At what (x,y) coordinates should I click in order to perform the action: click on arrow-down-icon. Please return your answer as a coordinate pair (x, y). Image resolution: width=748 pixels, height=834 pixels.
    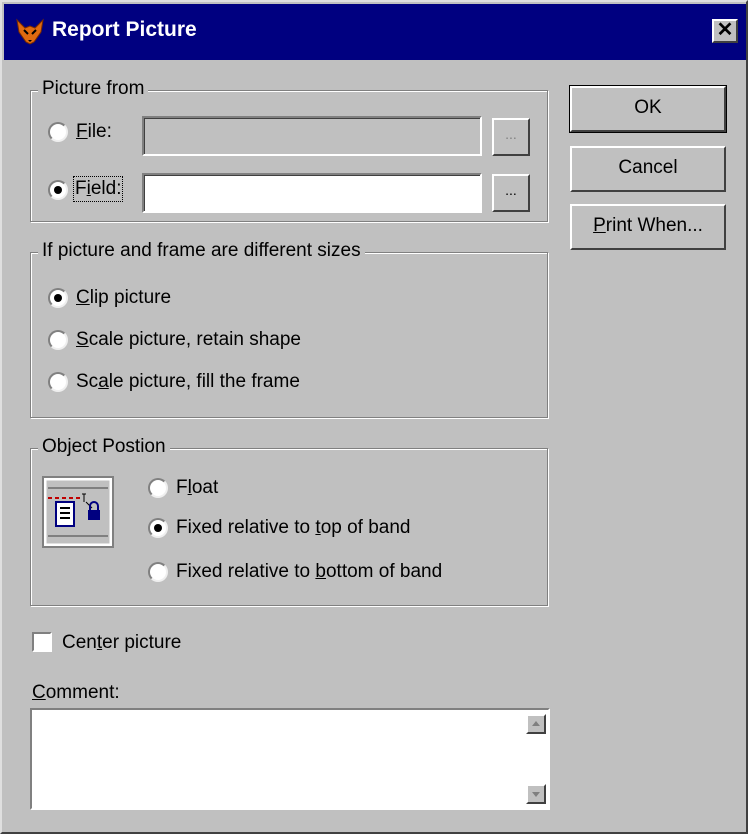
    Looking at the image, I should click on (536, 794).